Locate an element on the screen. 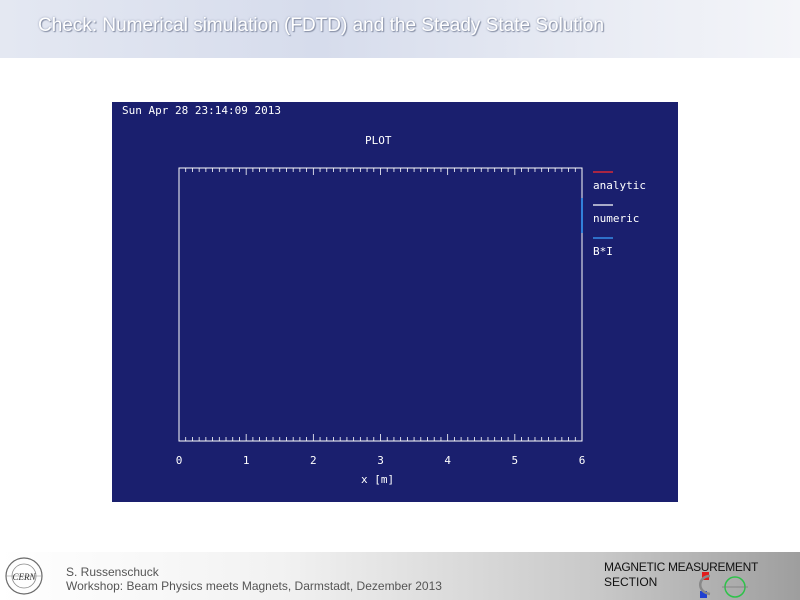 The image size is (800, 600). x-tick-label: 0 is located at coordinates (179, 460).